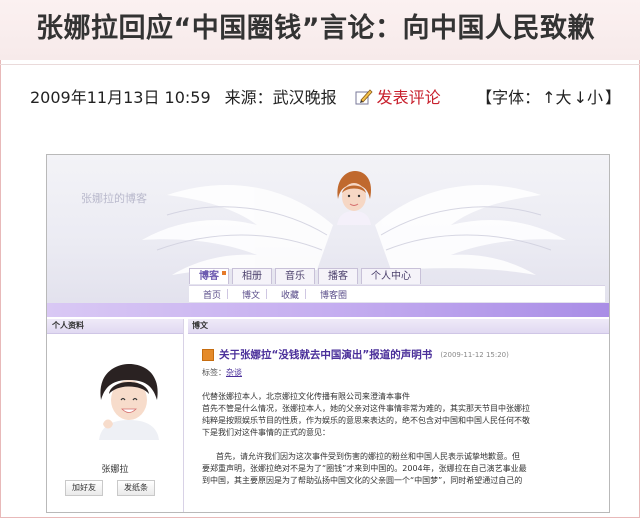 Image resolution: width=640 pixels, height=518 pixels. Describe the element at coordinates (328, 310) in the screenshot. I see `purple-divider-bar` at that location.